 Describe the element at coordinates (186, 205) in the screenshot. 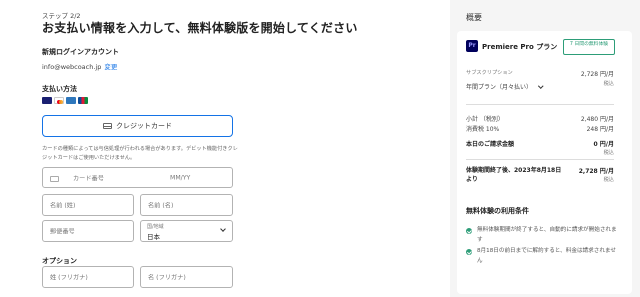

I see `first-name-field: 名前 (名)` at that location.